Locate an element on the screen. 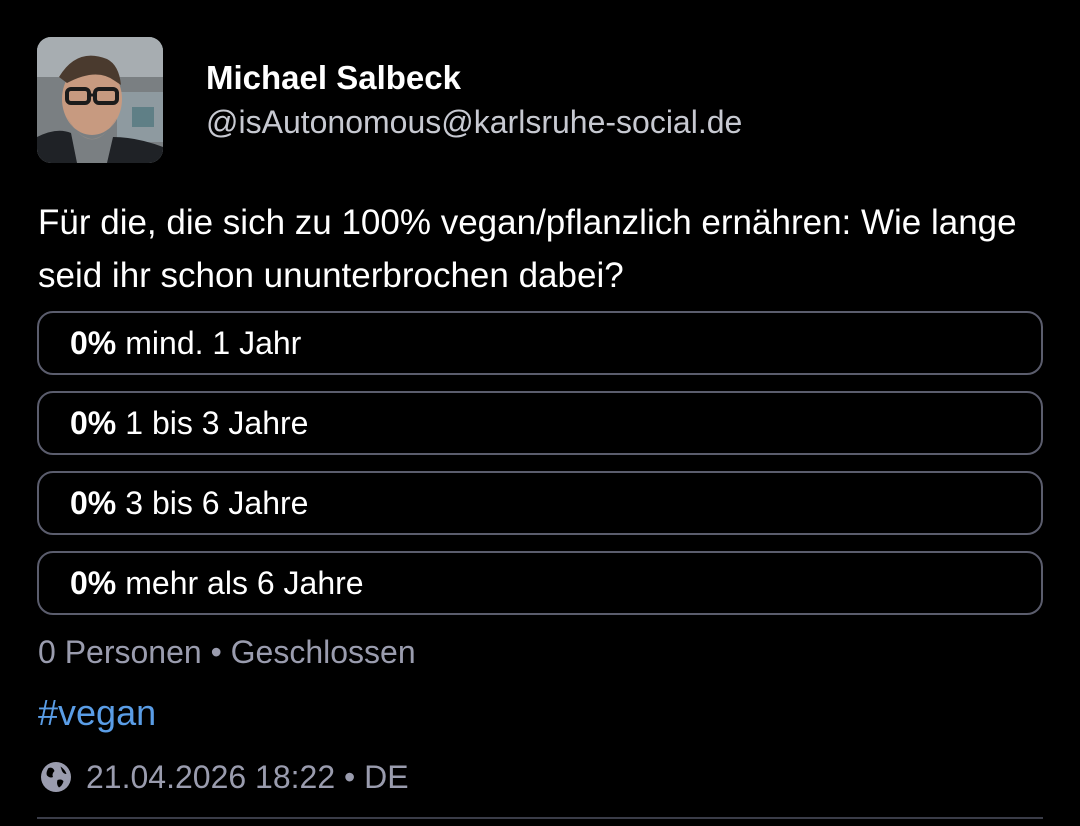  poll-option-label: 1 bis 3 Jahre is located at coordinates (217, 422).